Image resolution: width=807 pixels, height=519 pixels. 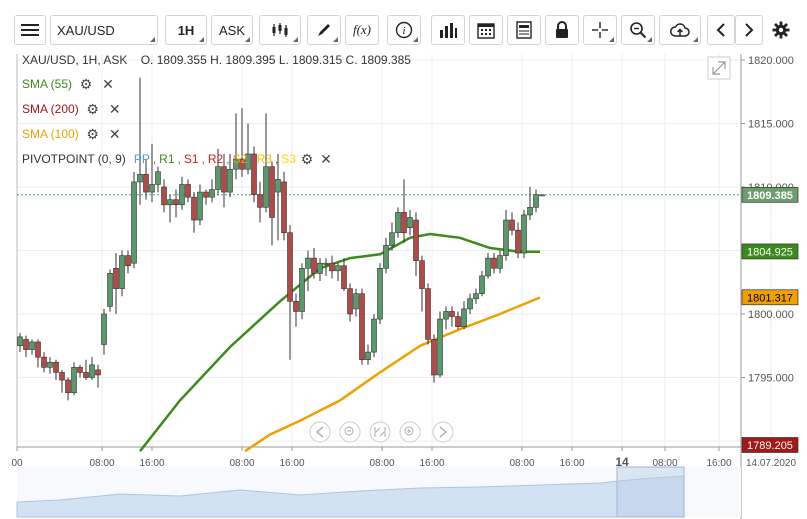 I want to click on menu-button, so click(x=30, y=30).